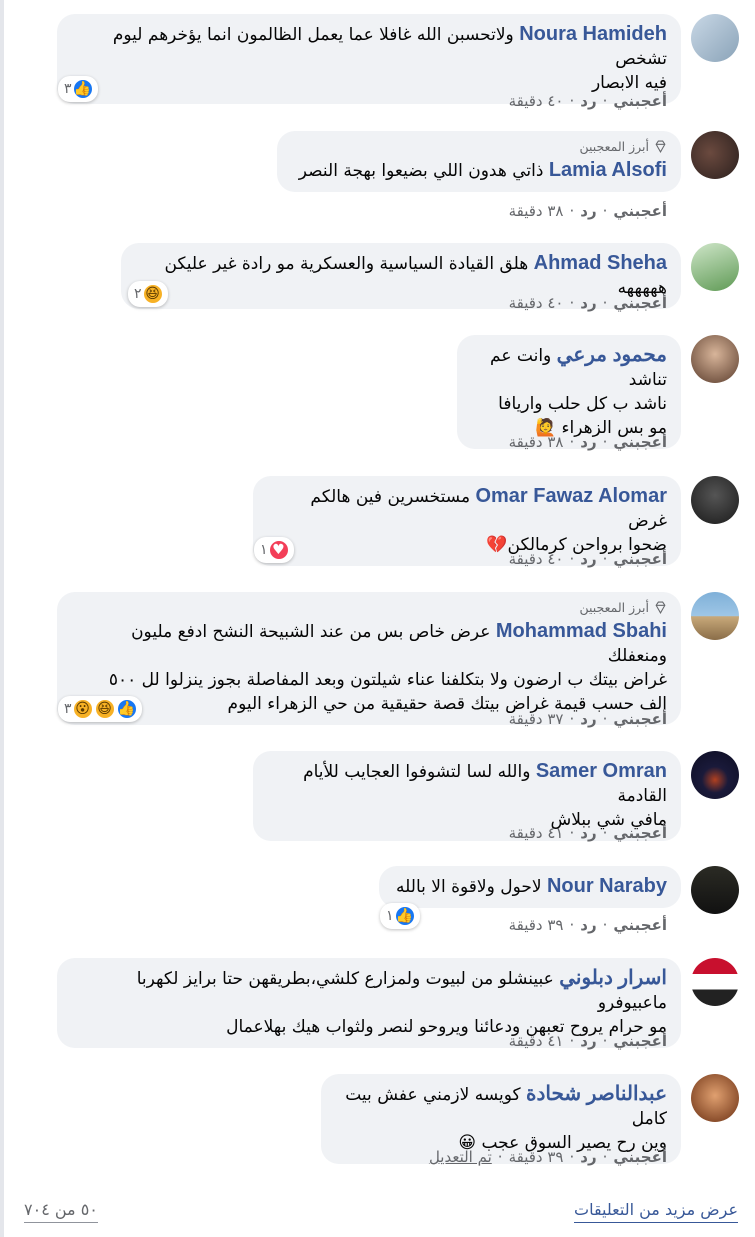 Image resolution: width=755 pixels, height=1237 pixels. What do you see at coordinates (593, 34) in the screenshot?
I see `commenter-name: Noura Hamideh` at bounding box center [593, 34].